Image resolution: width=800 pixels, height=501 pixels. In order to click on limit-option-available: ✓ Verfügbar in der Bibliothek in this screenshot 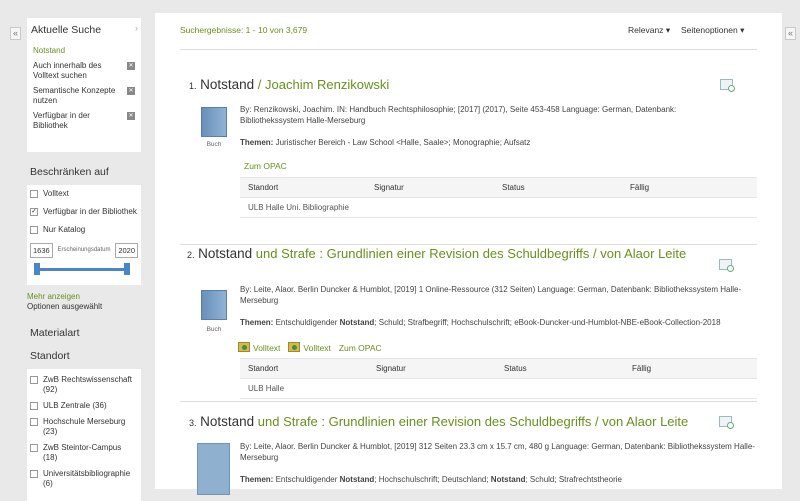, I will do `click(84, 212)`.